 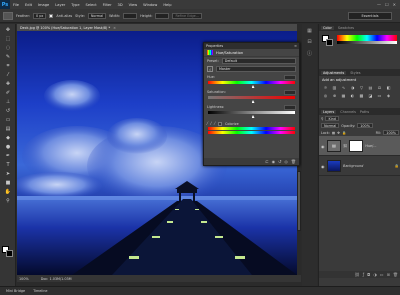 I want to click on dodge-tool-icon: ●, so click(x=8, y=146).